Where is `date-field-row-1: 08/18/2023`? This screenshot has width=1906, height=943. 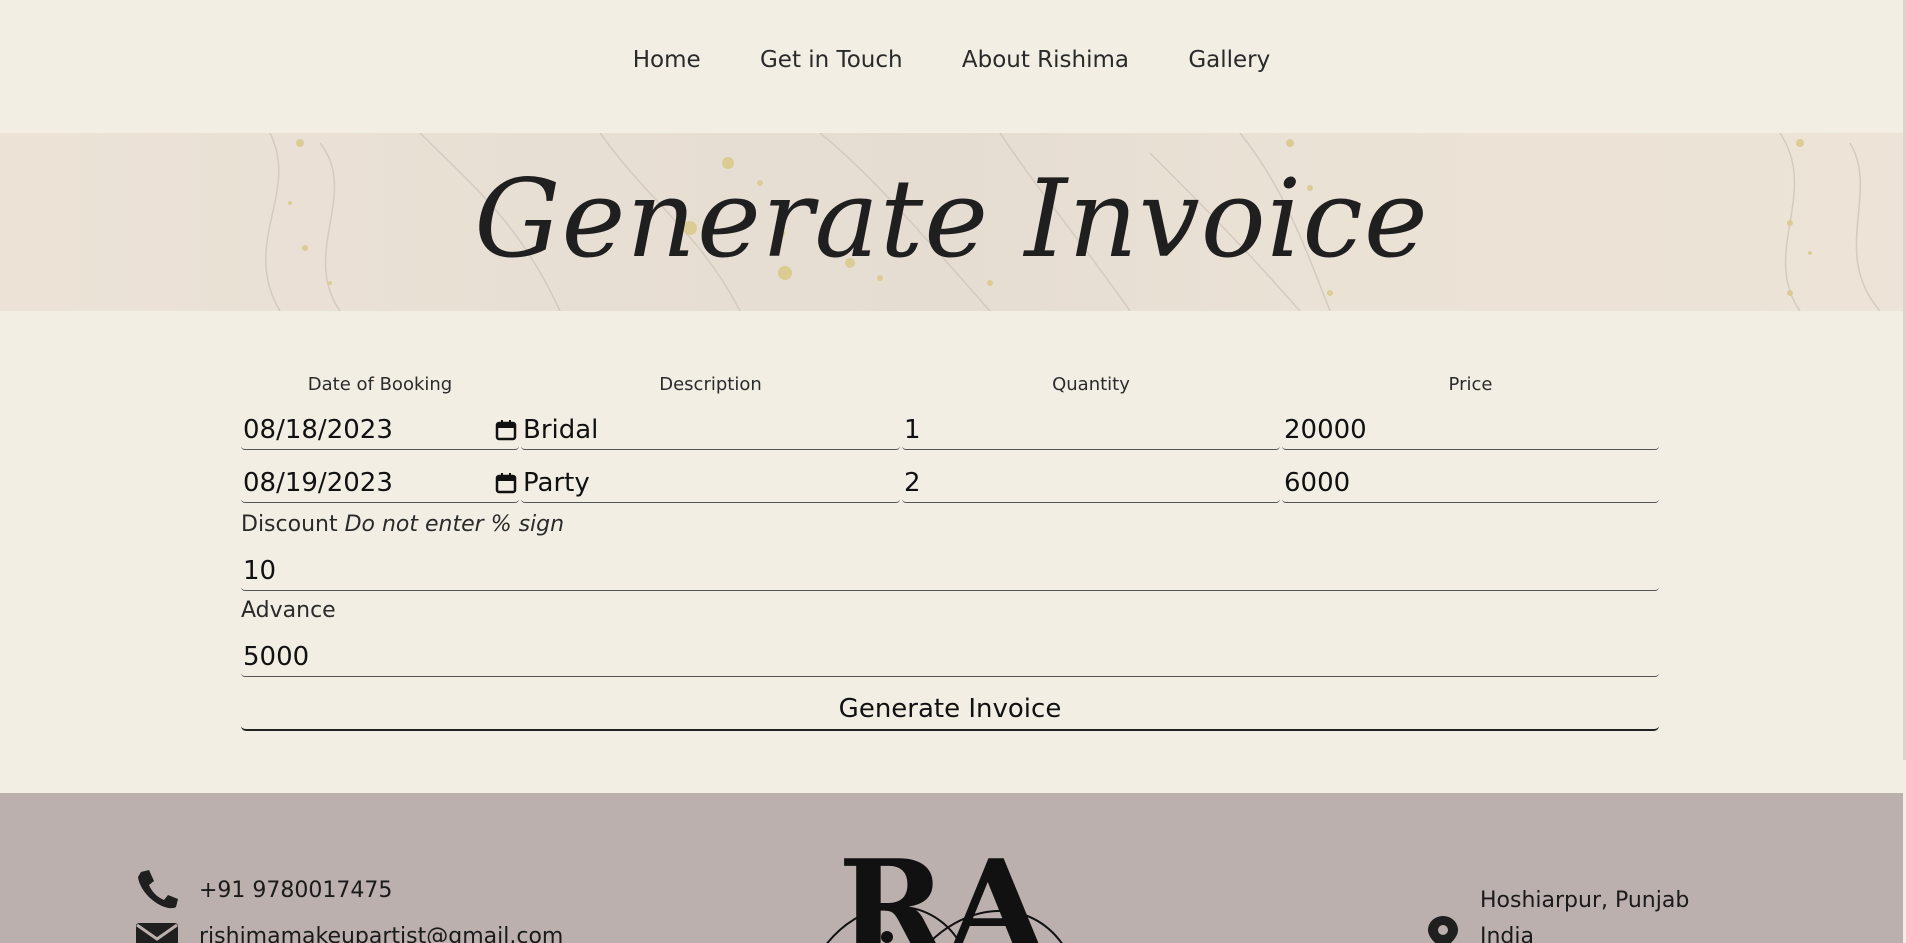 date-field-row-1: 08/18/2023 is located at coordinates (380, 430).